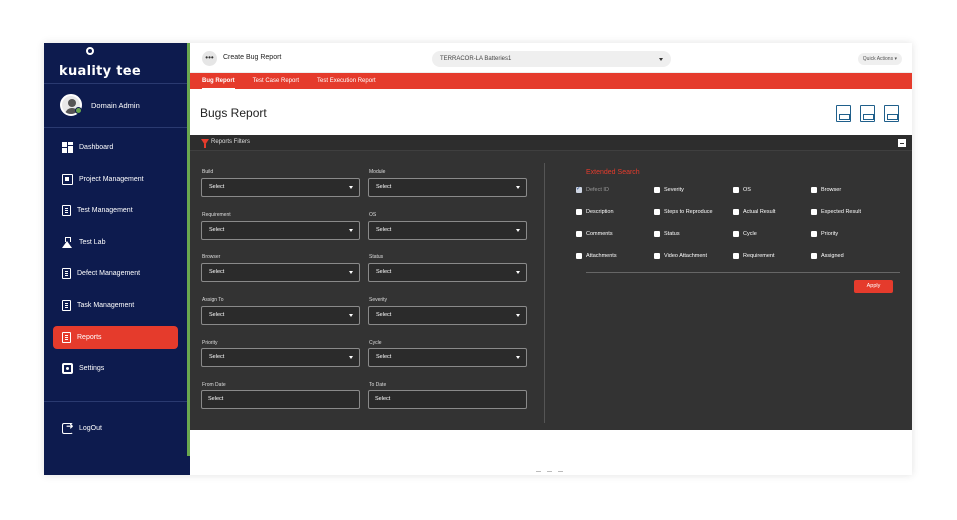 The image size is (957, 520). I want to click on tab-test-case-report: Test Case Report, so click(276, 81).